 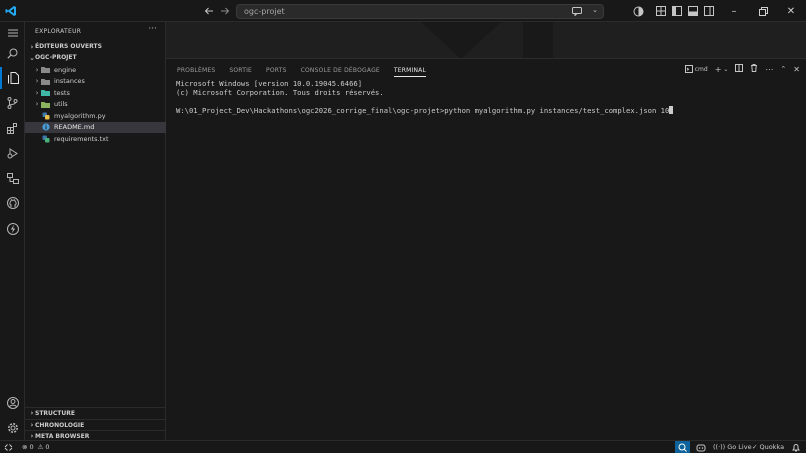 I want to click on accounts-color-icon, so click(x=638, y=11).